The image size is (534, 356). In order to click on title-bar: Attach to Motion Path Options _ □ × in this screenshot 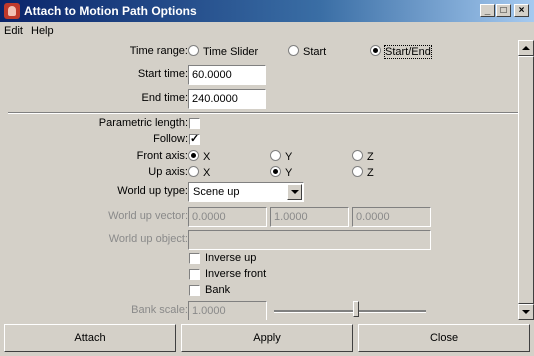, I will do `click(267, 11)`.